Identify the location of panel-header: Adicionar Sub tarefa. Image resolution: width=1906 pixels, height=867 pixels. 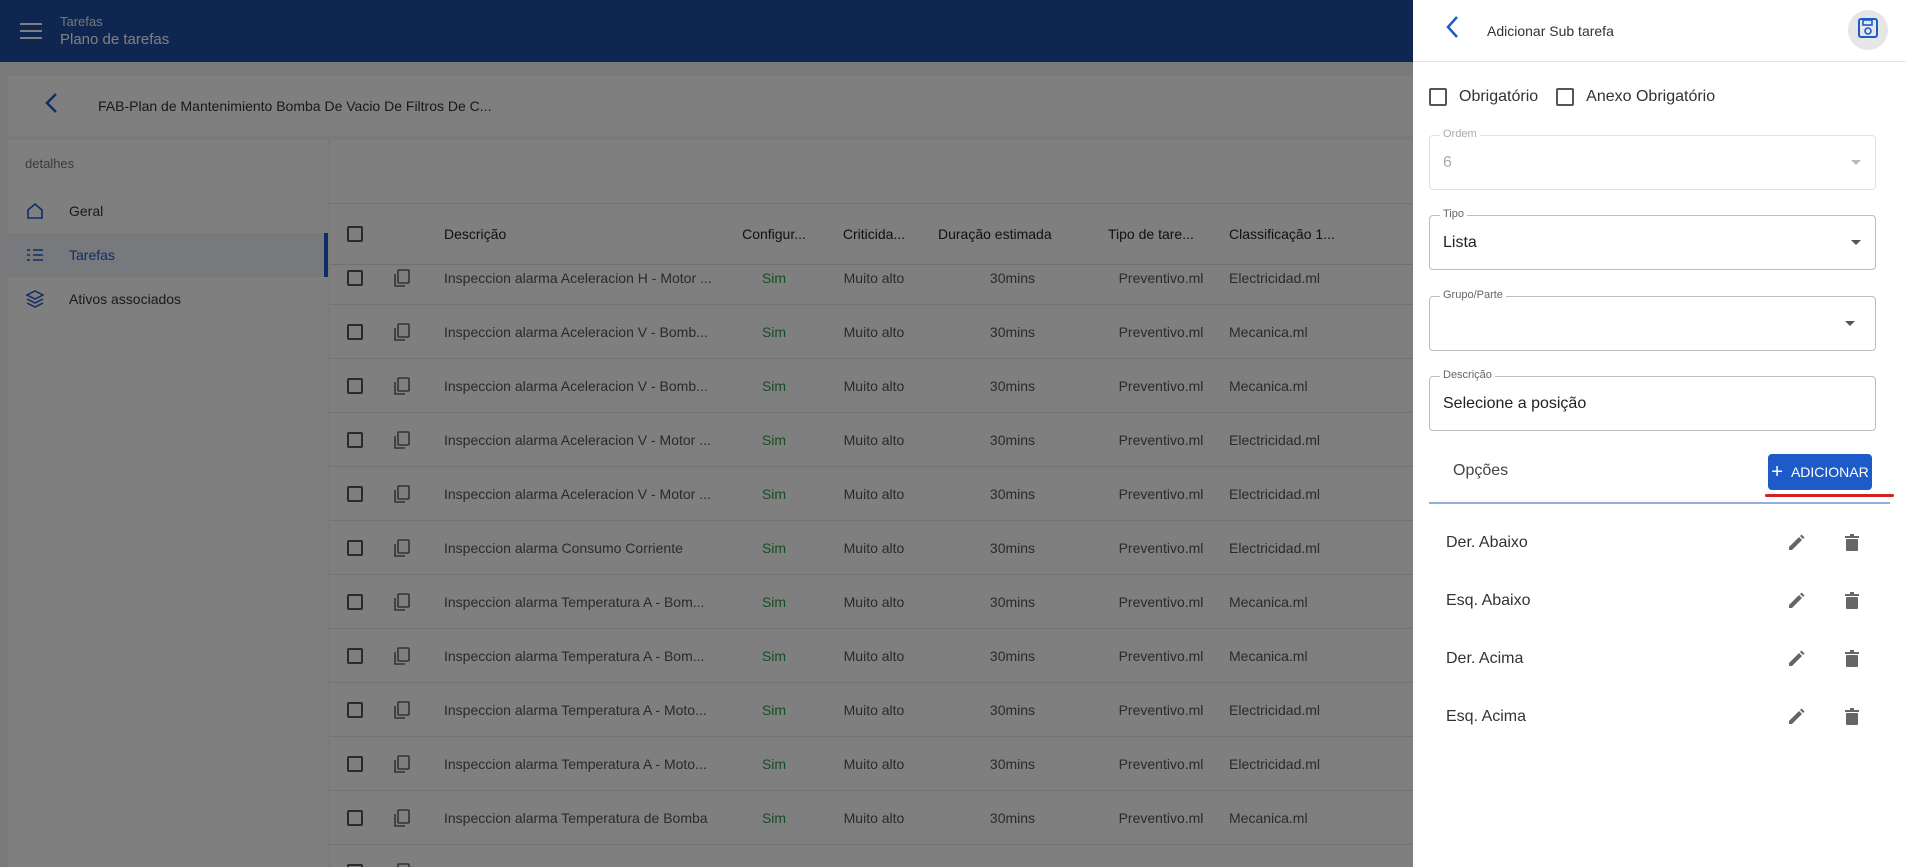
(1659, 31).